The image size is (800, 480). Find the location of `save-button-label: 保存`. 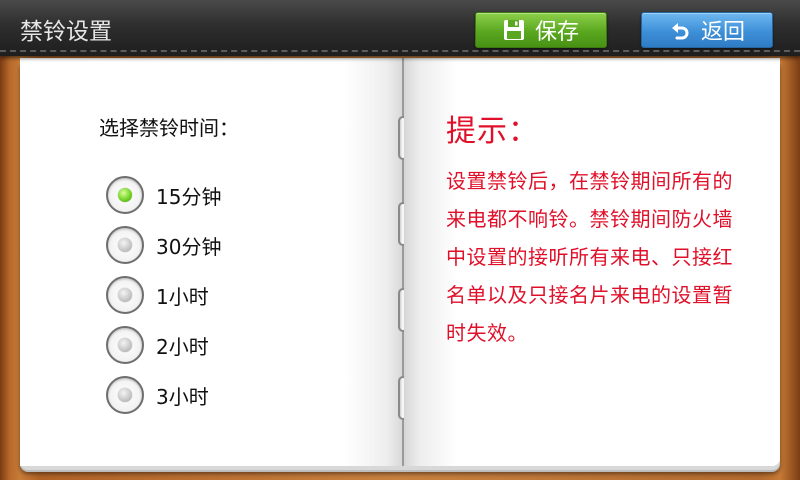

save-button-label: 保存 is located at coordinates (556, 32).